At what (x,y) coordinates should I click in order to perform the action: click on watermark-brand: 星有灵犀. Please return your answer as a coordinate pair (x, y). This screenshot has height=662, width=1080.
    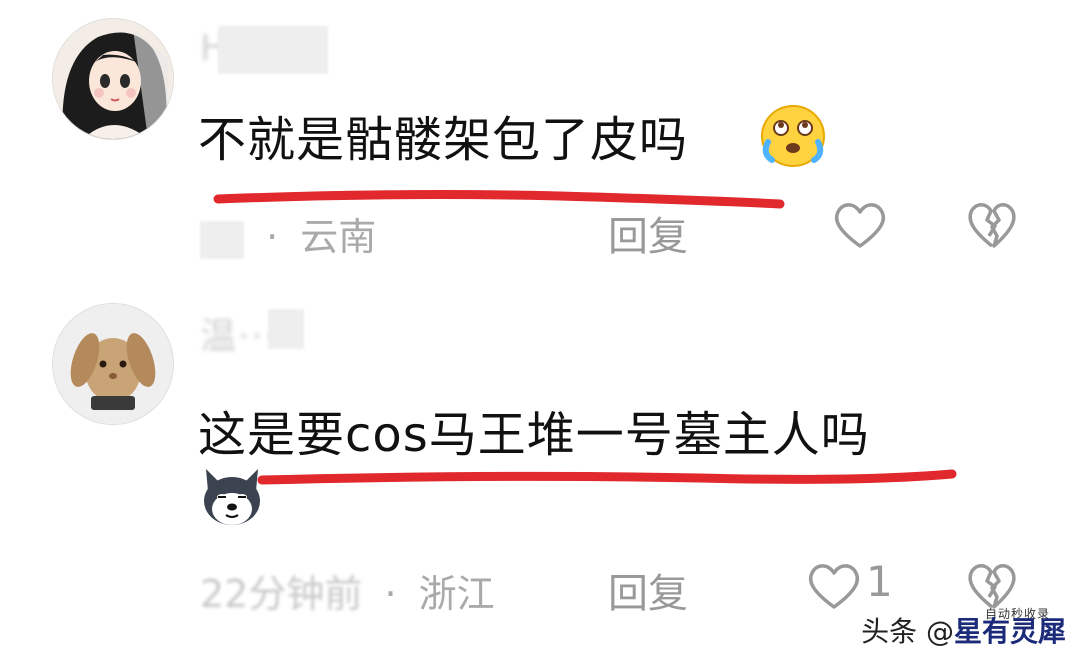
    Looking at the image, I should click on (1009, 631).